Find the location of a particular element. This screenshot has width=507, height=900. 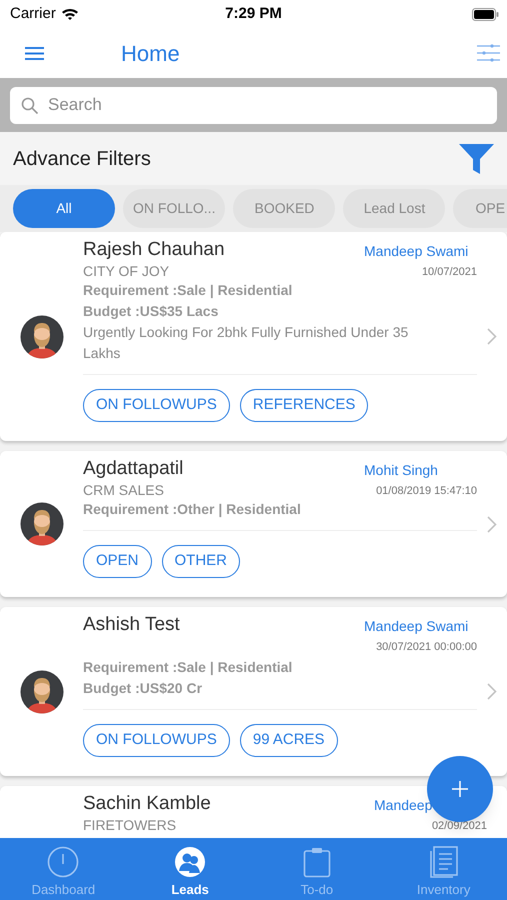

project-name: CRM SALES is located at coordinates (124, 490).